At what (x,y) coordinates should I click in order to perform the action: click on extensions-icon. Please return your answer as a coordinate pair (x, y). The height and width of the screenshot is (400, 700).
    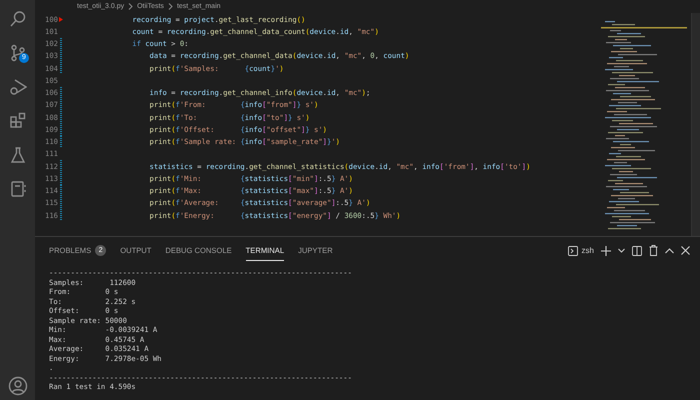
    Looking at the image, I should click on (17, 121).